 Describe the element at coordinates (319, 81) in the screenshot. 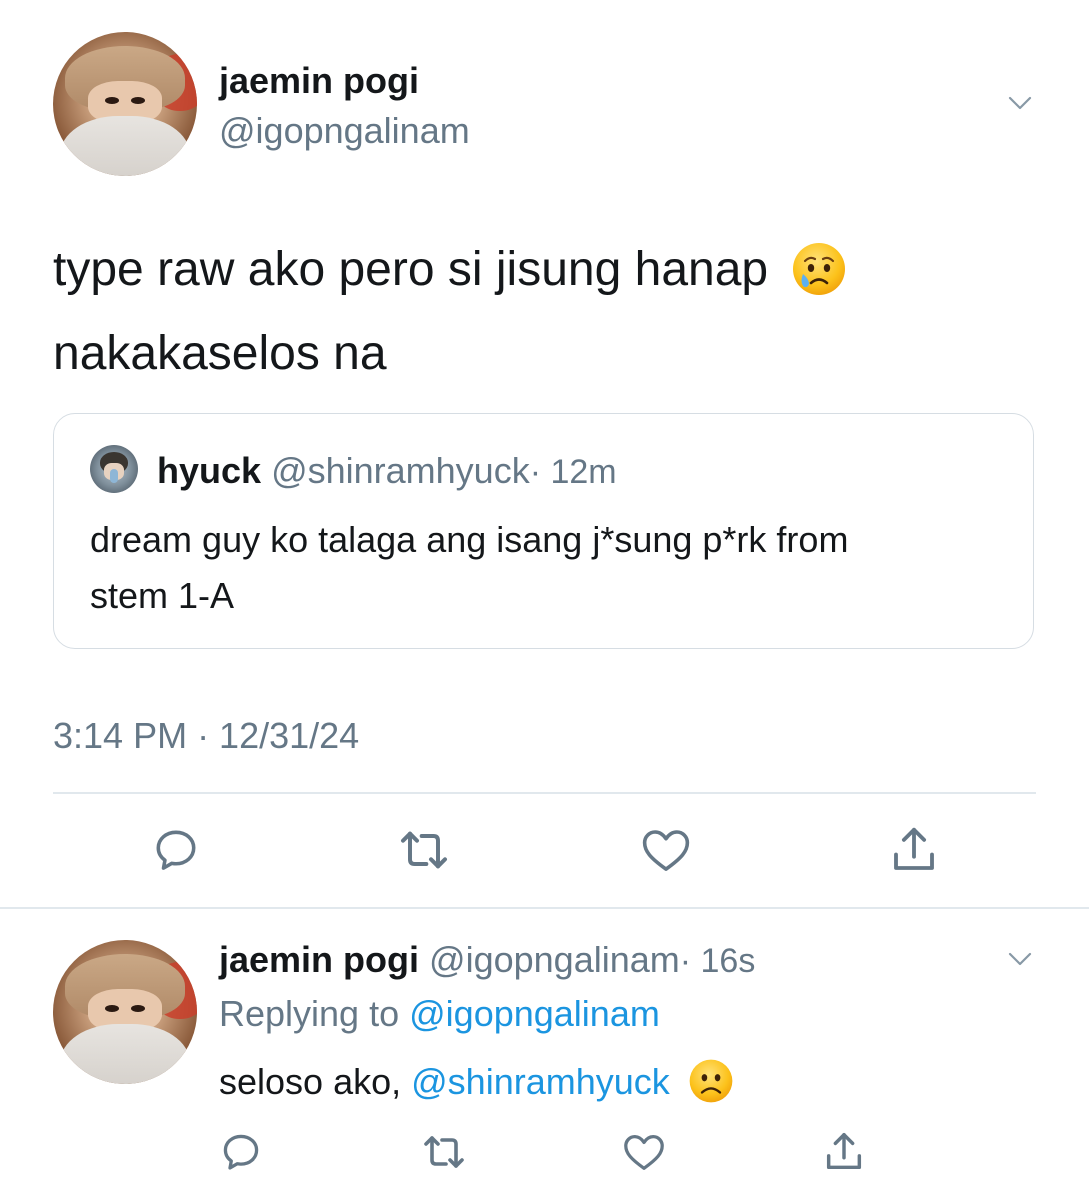

I see `display-name: jaemin pogi` at that location.